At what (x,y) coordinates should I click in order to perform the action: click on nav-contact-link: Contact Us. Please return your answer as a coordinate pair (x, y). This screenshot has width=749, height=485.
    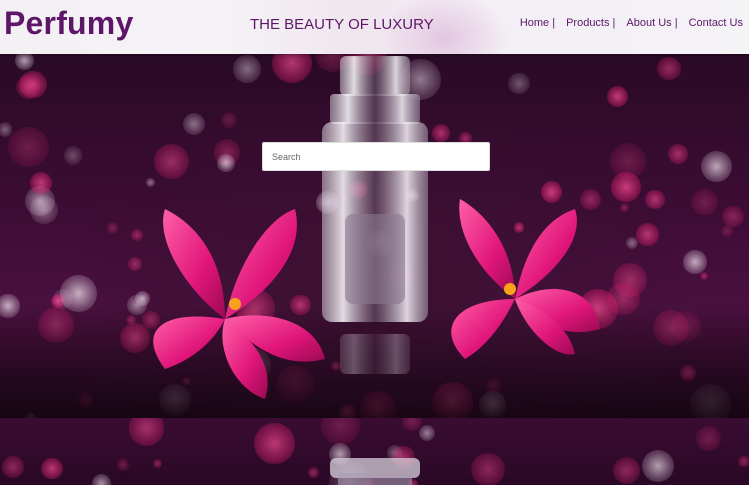
    Looking at the image, I should click on (716, 23).